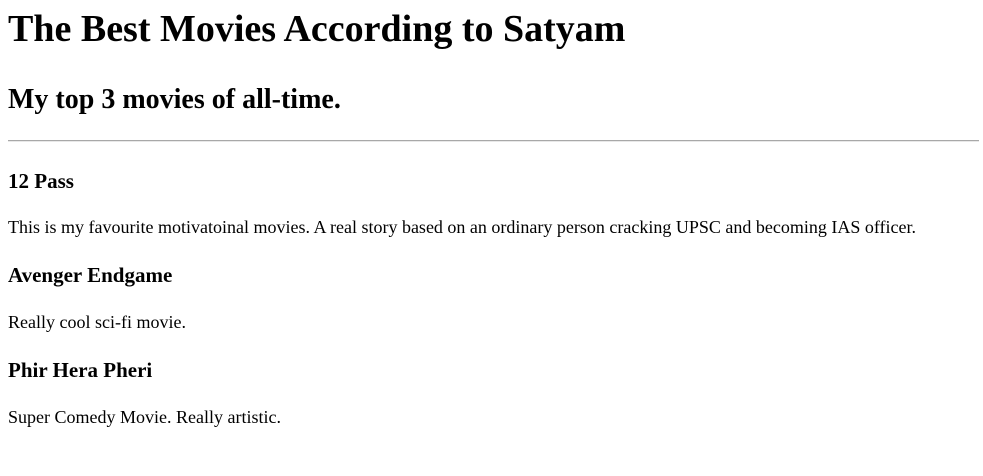  What do you see at coordinates (90, 275) in the screenshot?
I see `movie-title: Avenger Endgame` at bounding box center [90, 275].